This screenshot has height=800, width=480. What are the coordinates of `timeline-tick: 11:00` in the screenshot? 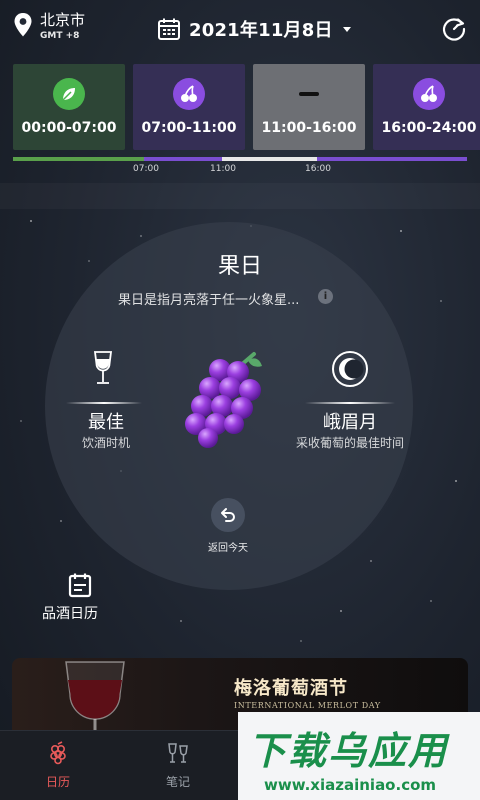 It's located at (223, 169).